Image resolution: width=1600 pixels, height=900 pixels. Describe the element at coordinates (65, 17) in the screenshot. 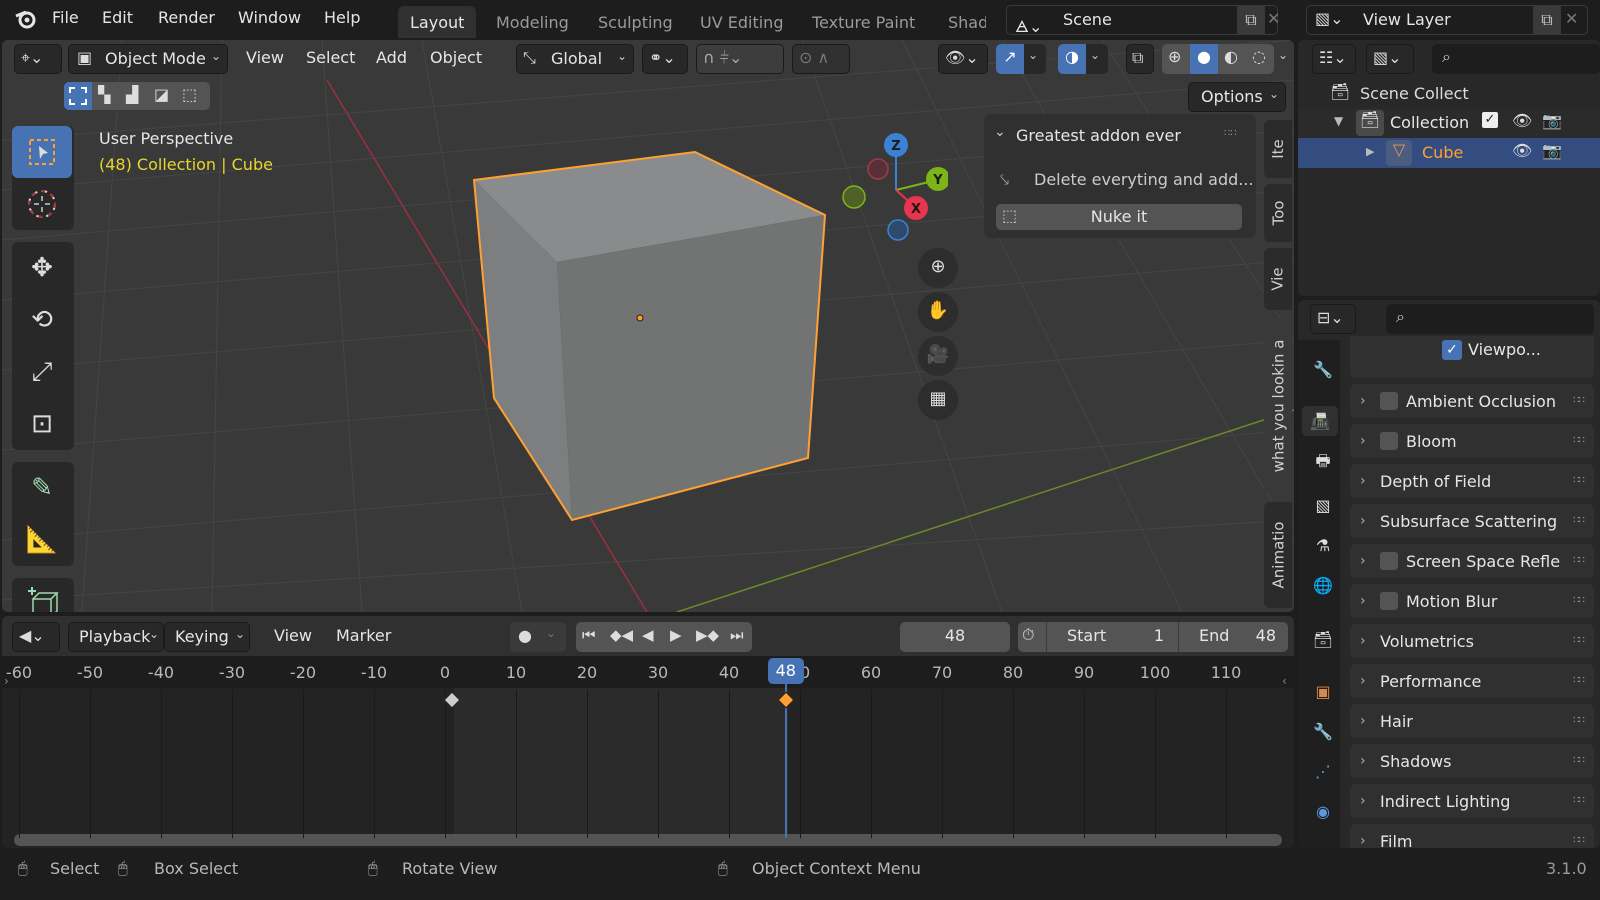

I see `menu-file: File` at that location.